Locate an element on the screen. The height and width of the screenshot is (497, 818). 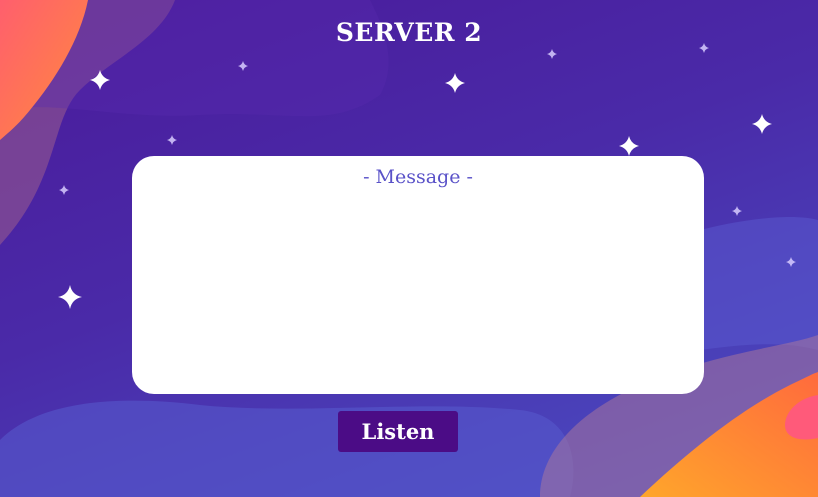
blob-bottom-left is located at coordinates (287, 448).